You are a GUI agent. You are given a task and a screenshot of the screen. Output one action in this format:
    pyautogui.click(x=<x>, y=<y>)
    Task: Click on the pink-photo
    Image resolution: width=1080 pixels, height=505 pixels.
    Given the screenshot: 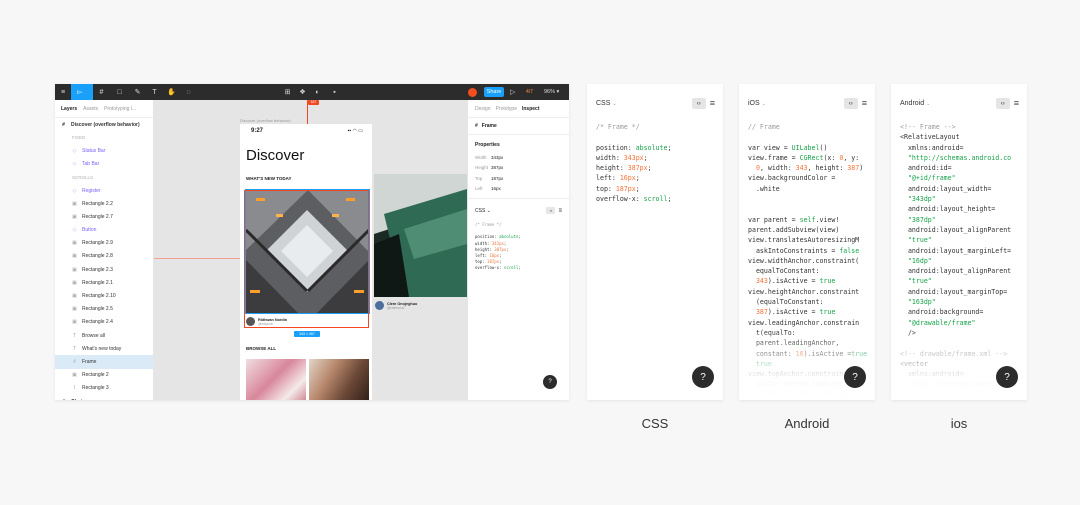 What is the action you would take?
    pyautogui.click(x=276, y=379)
    